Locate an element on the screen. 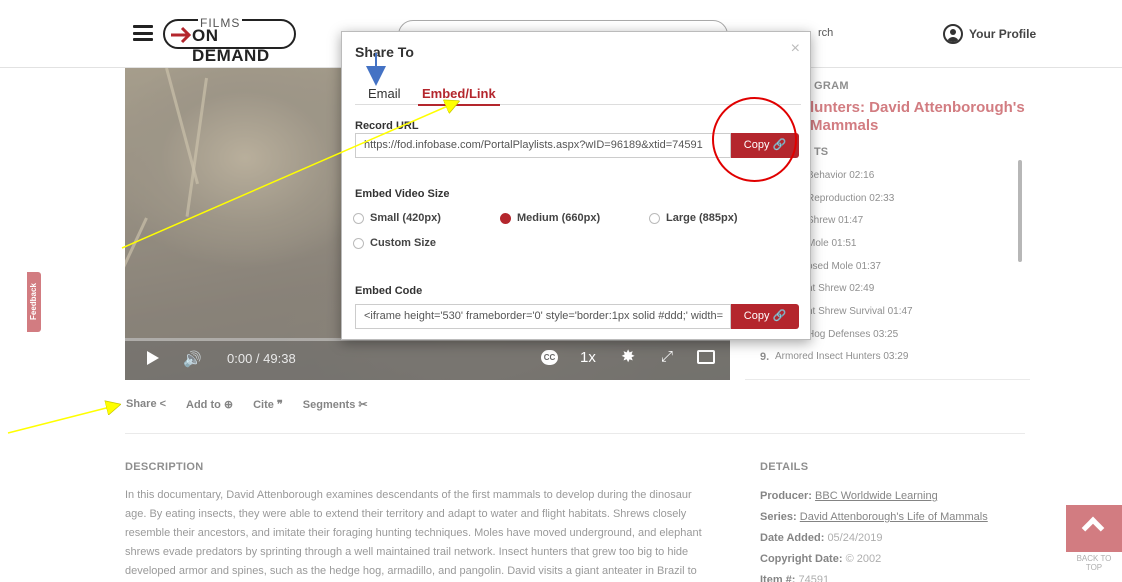 This screenshot has width=1122, height=582. user-avatar-icon is located at coordinates (953, 34).